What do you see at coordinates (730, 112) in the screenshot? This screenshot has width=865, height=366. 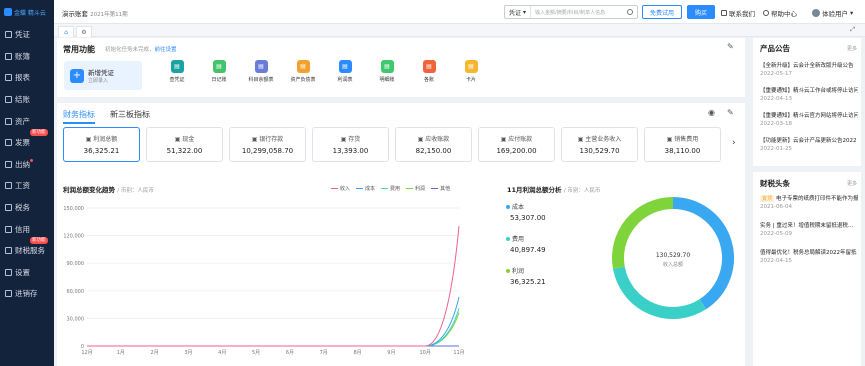 I see `edit-indicators-icon: ✎` at bounding box center [730, 112].